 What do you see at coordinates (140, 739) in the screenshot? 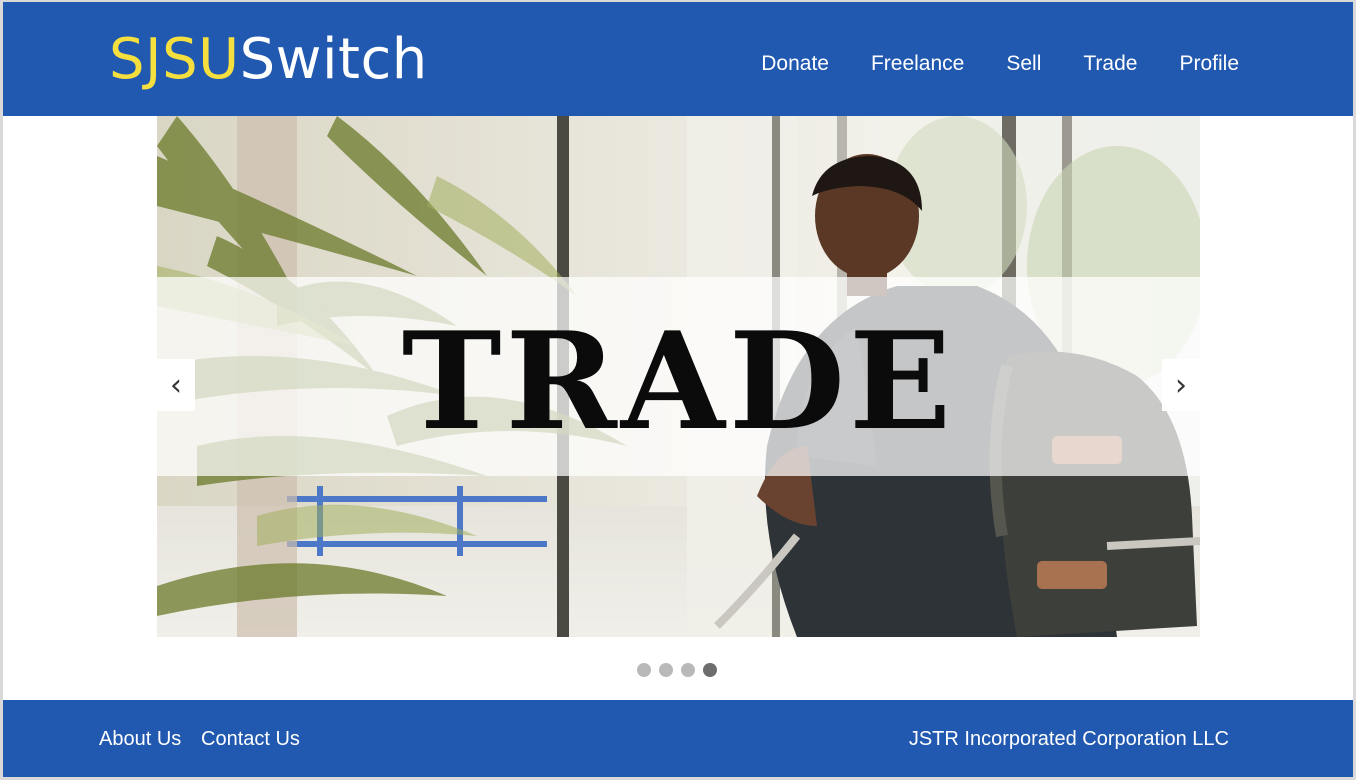
I see `footer-about-link: About Us` at bounding box center [140, 739].